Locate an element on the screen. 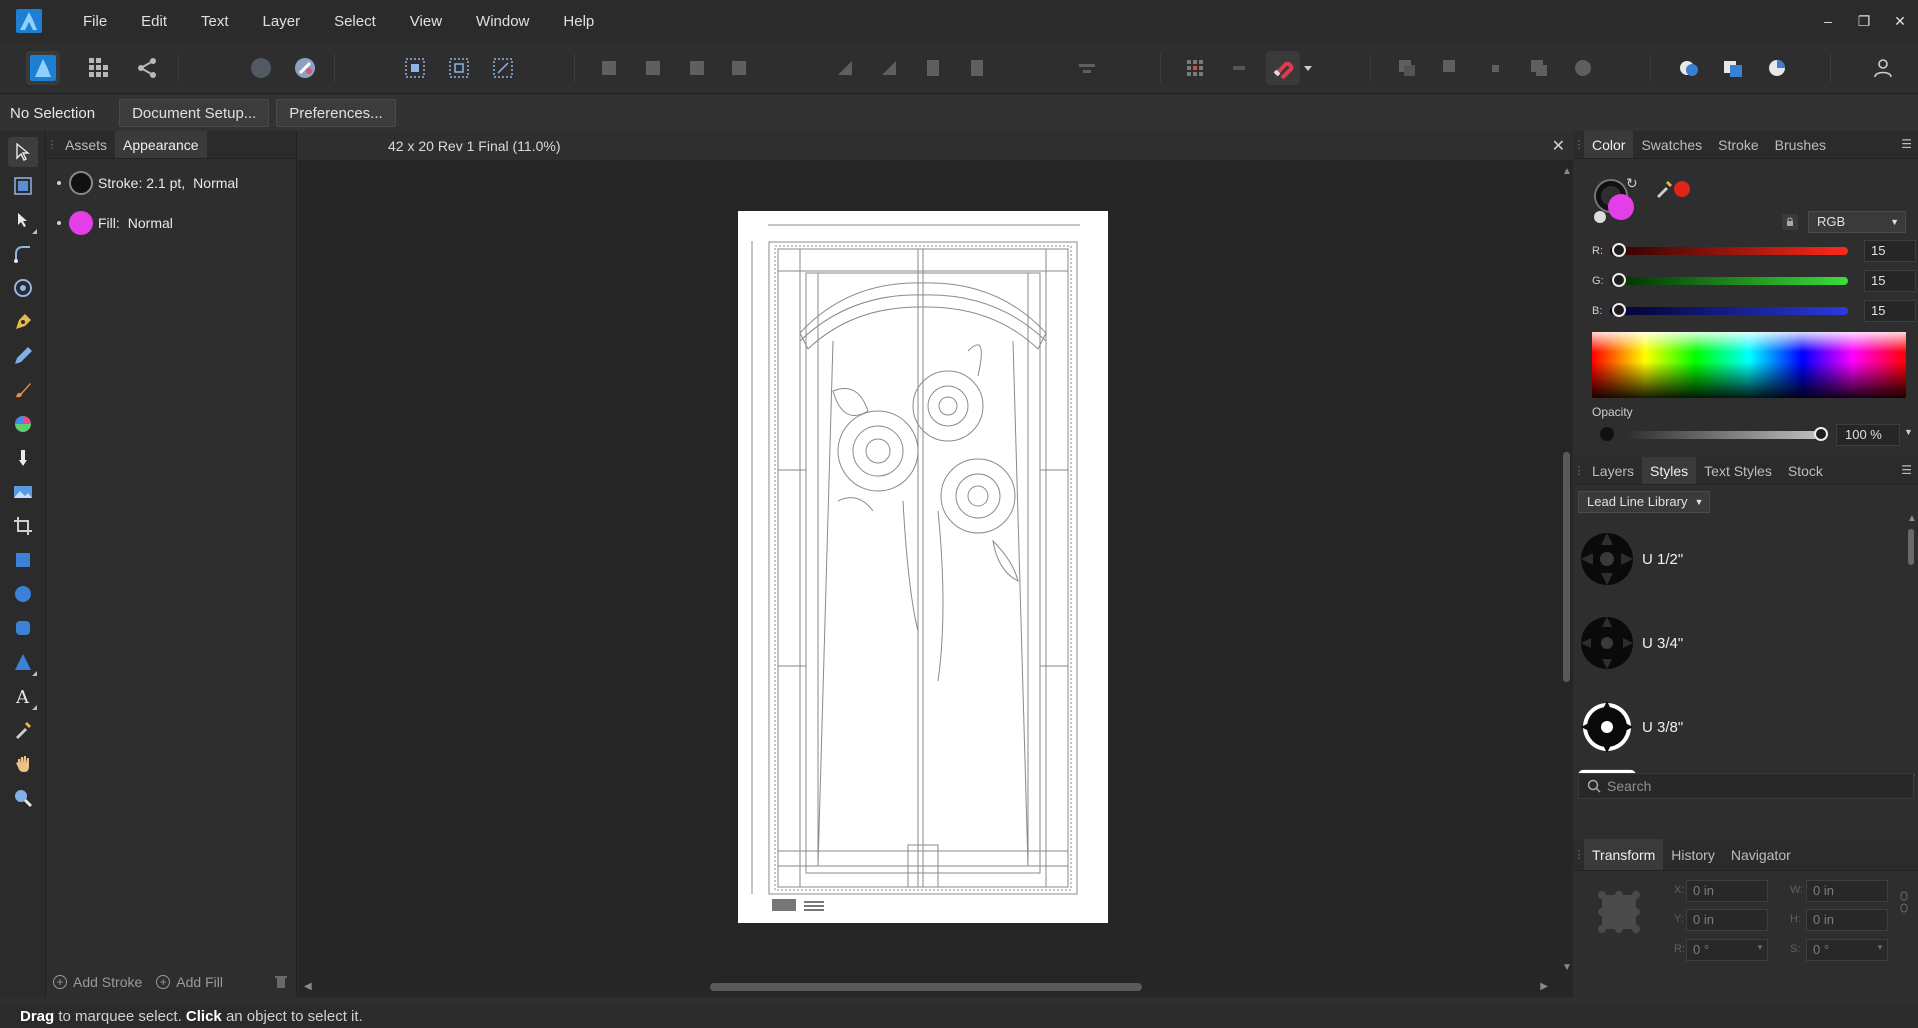 This screenshot has height=1028, width=1918. insert-behind-icon is located at coordinates (1733, 68).